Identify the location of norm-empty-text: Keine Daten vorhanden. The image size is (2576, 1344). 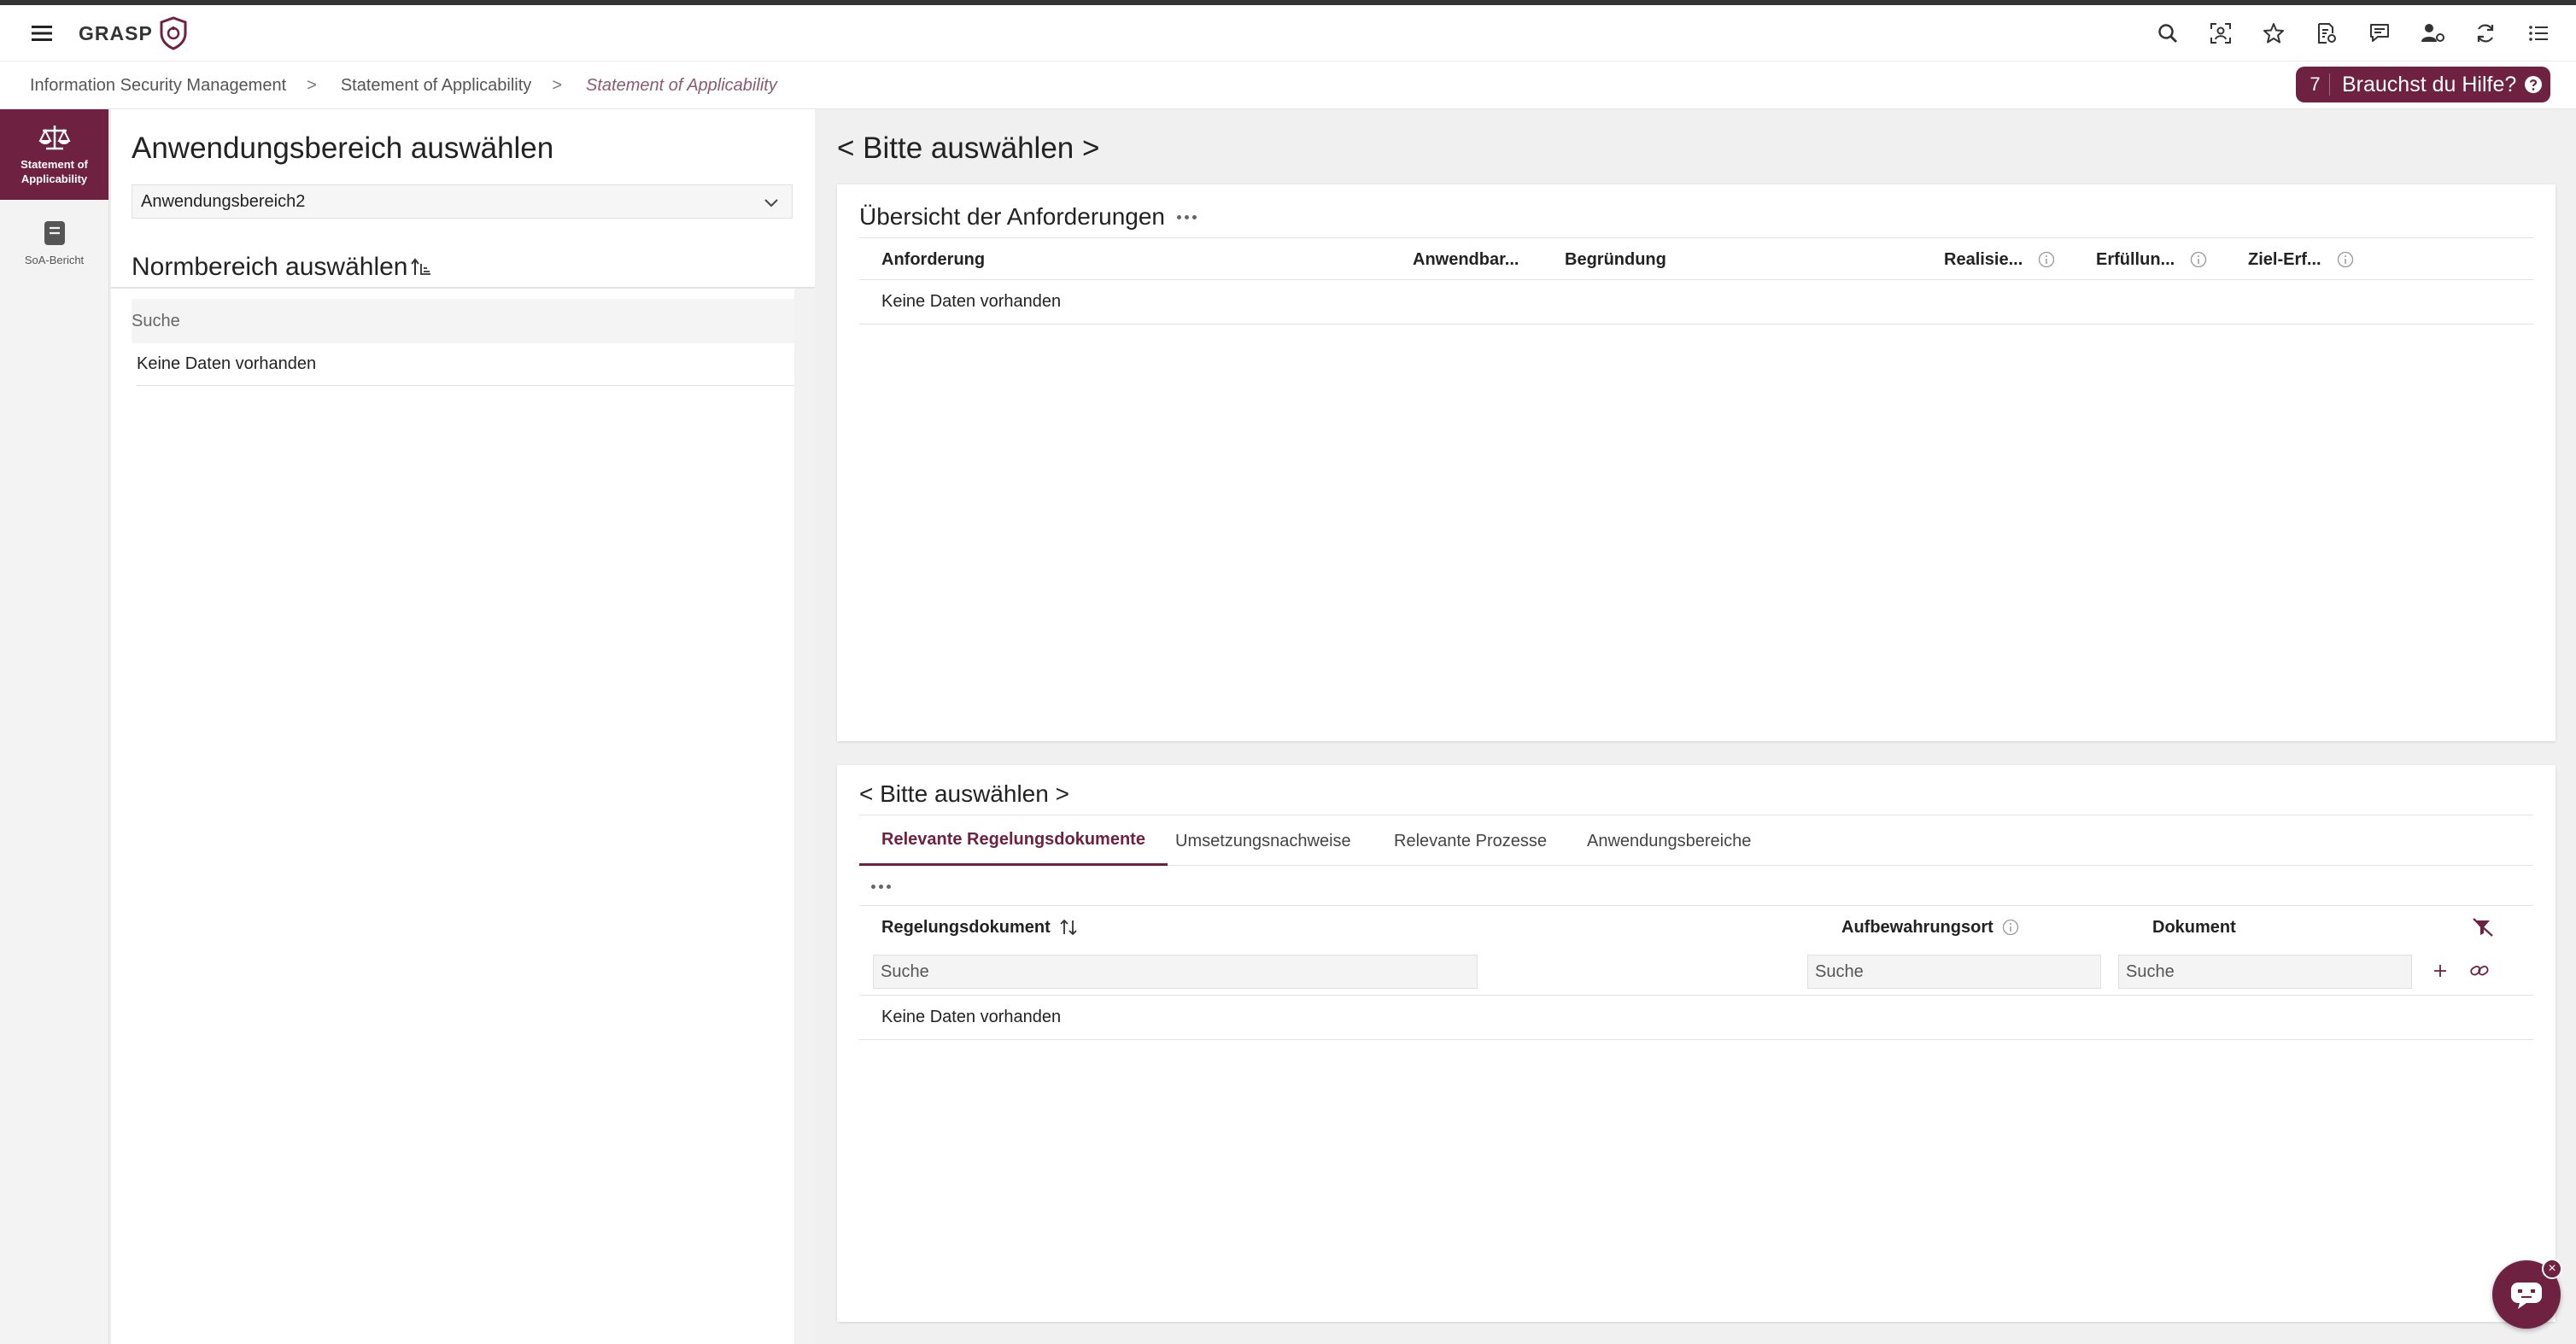
(227, 363).